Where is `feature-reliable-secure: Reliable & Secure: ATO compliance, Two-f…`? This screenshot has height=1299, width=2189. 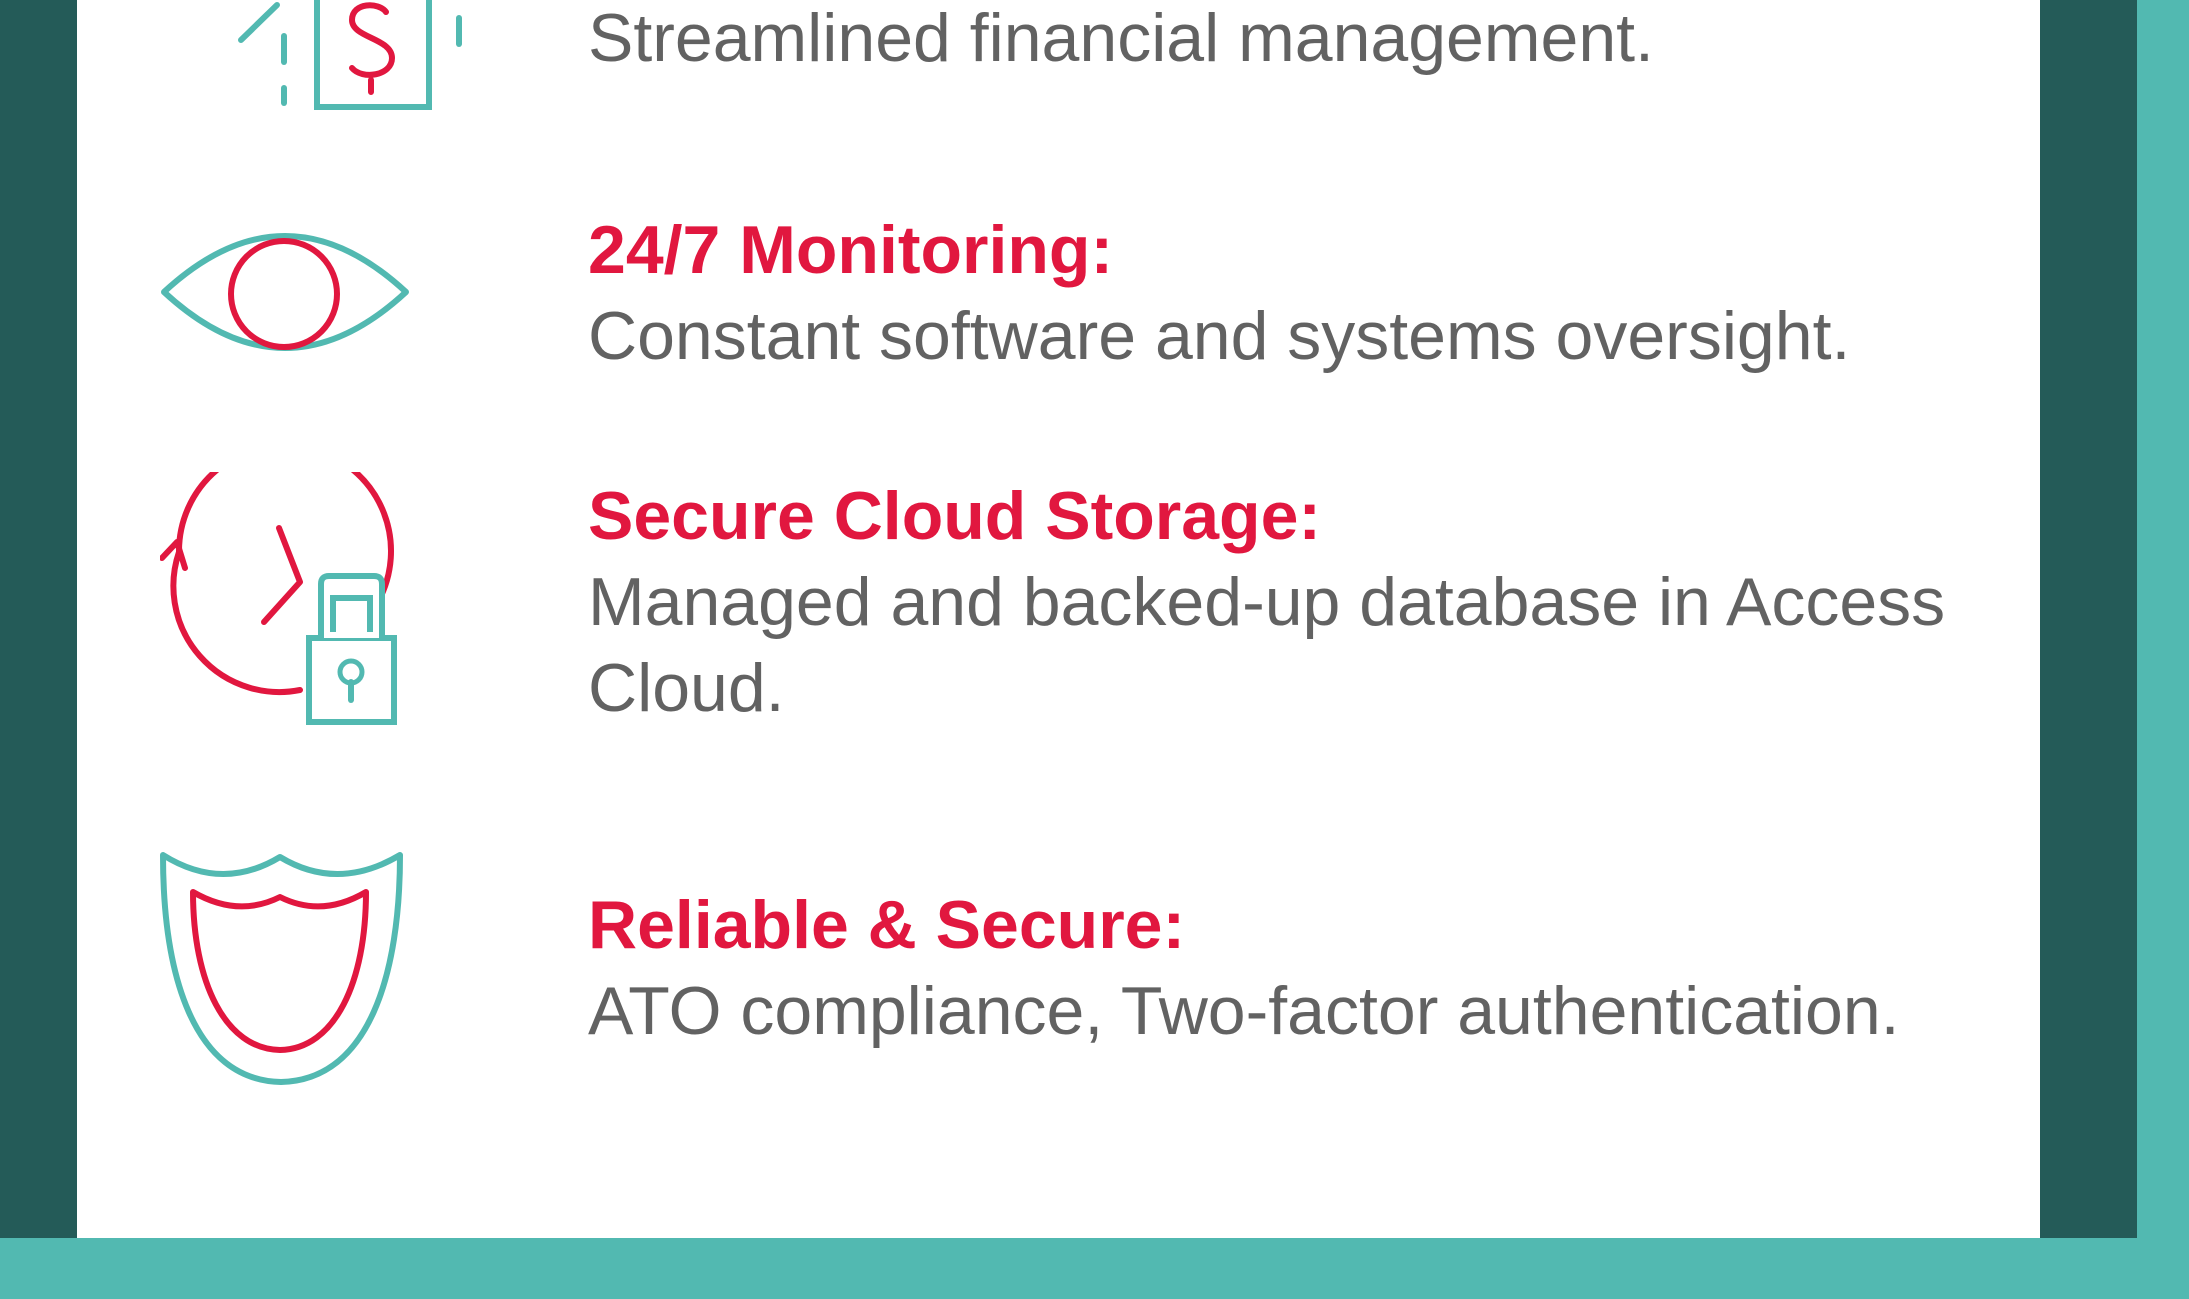 feature-reliable-secure: Reliable & Secure: ATO compliance, Two-f… is located at coordinates (1288, 968).